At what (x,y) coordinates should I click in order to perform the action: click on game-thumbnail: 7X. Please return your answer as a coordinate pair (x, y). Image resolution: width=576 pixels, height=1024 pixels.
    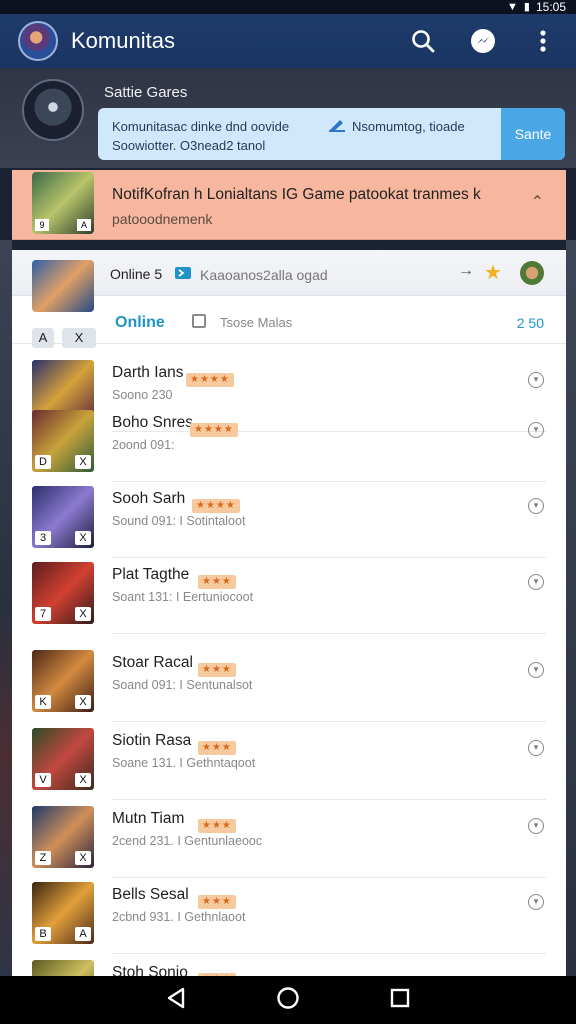
    Looking at the image, I should click on (63, 593).